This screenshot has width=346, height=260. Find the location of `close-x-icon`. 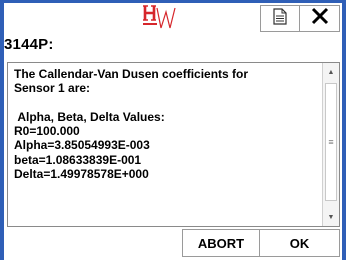

close-x-icon is located at coordinates (320, 18).